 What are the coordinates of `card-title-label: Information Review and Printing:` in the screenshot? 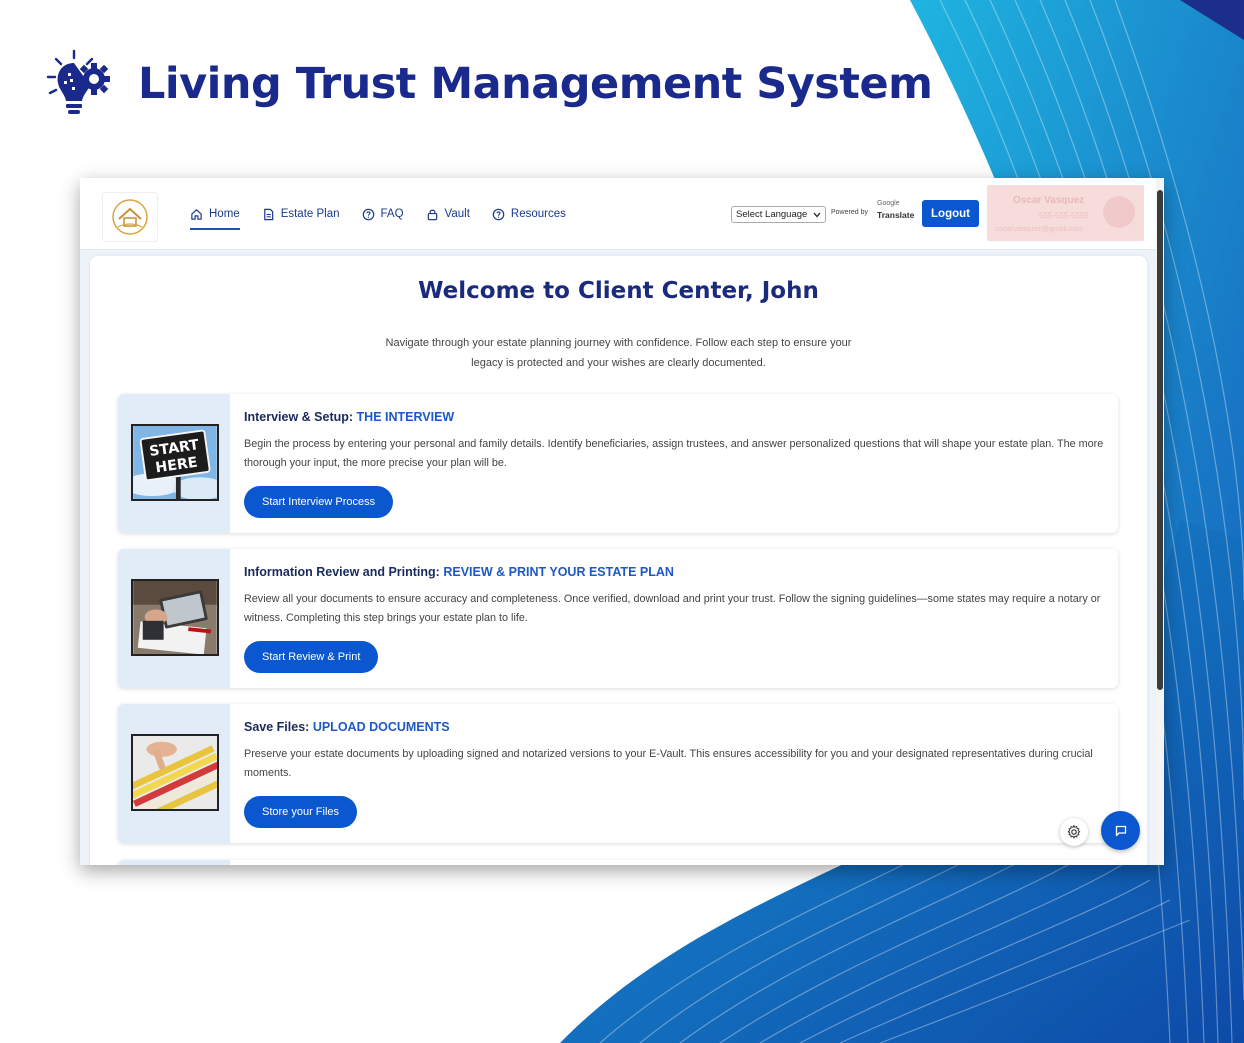 It's located at (342, 572).